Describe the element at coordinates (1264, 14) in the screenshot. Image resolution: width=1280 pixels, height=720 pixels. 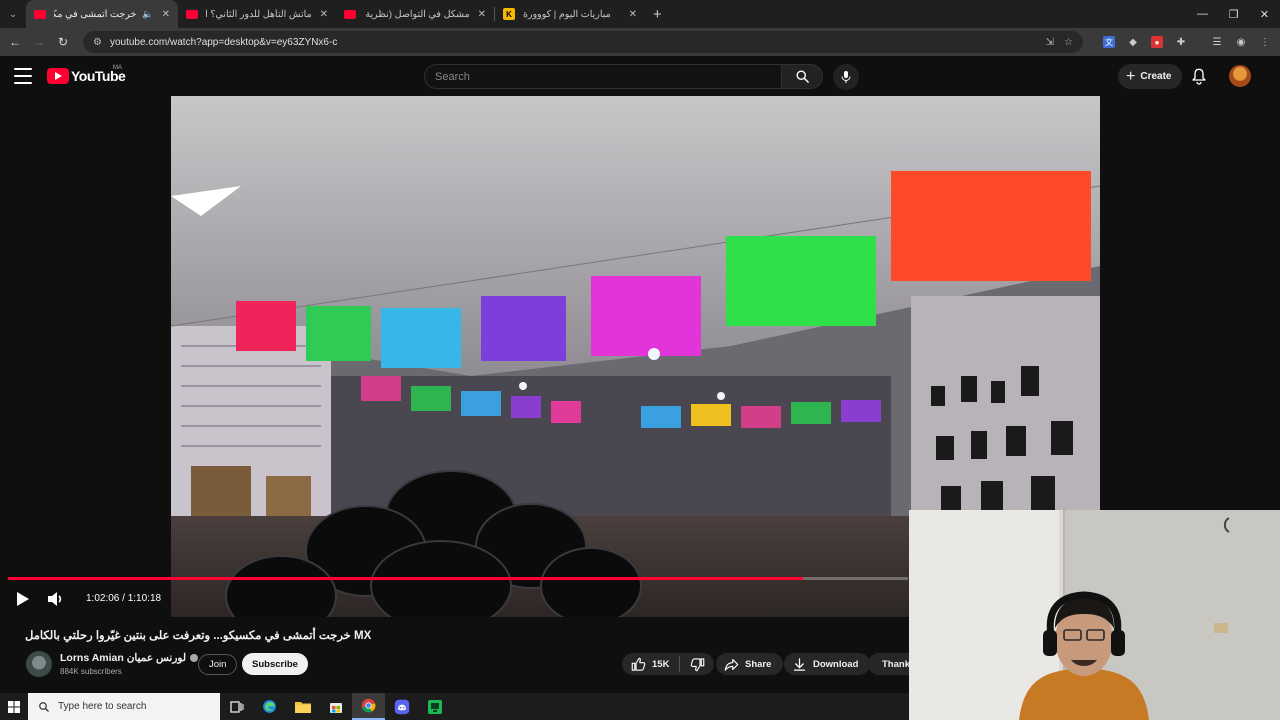
I see `close-window-icon: ✕` at that location.